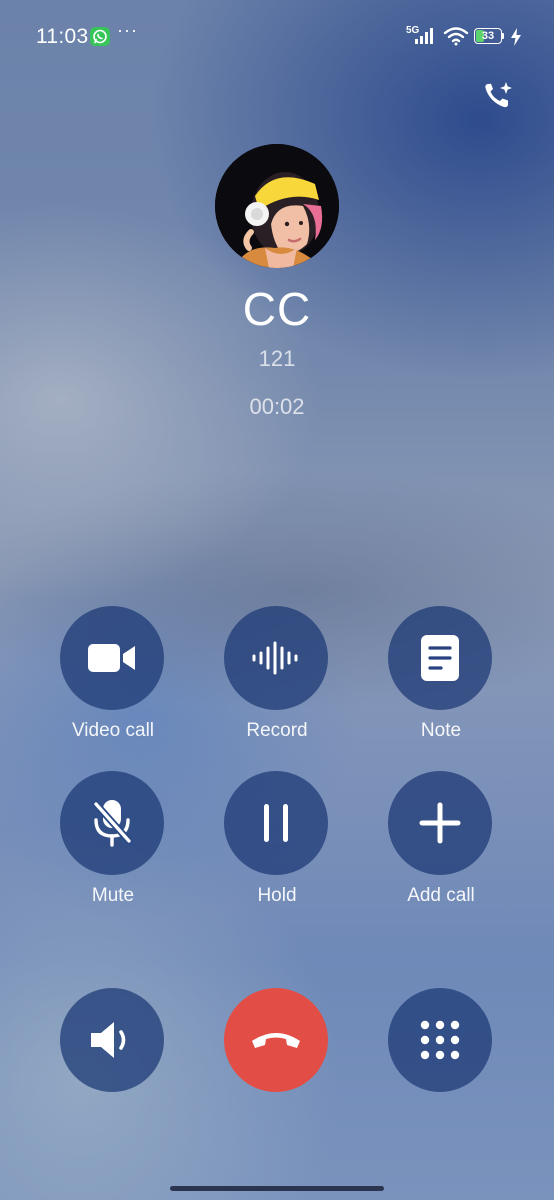 The height and width of the screenshot is (1200, 554). Describe the element at coordinates (113, 895) in the screenshot. I see `mute-label: Mute` at that location.